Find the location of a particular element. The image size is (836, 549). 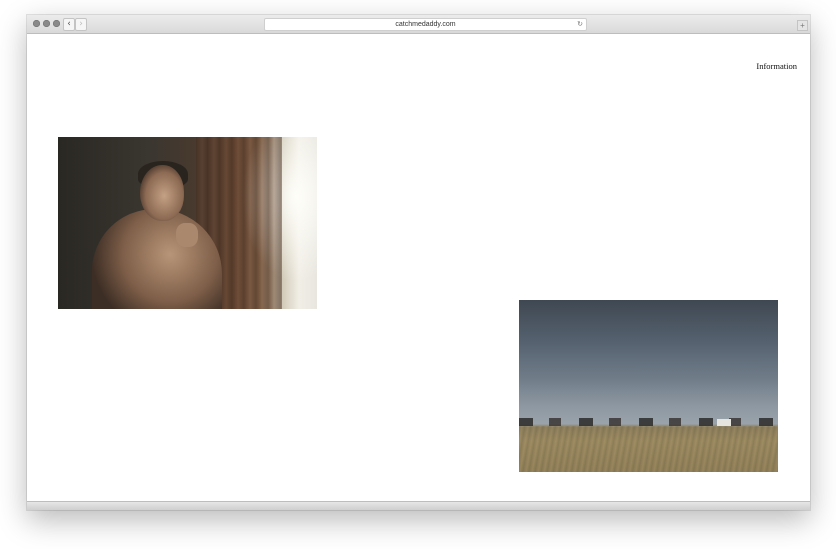

information-link: Information is located at coordinates (776, 66).